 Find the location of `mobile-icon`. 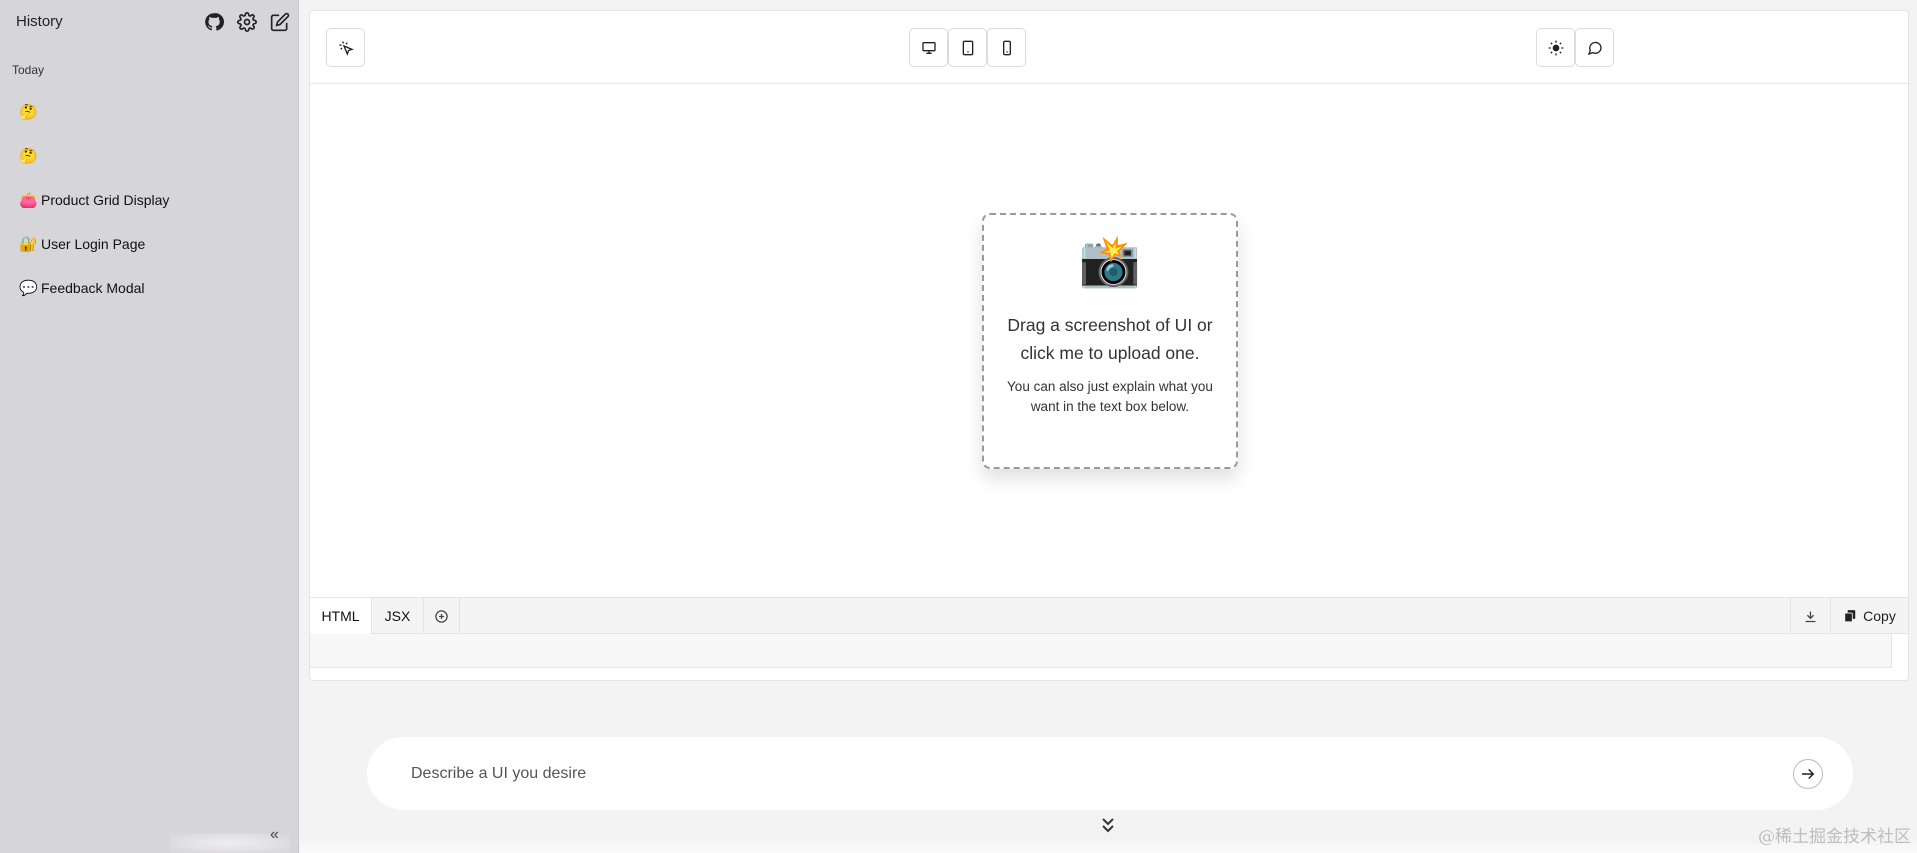

mobile-icon is located at coordinates (1006, 47).